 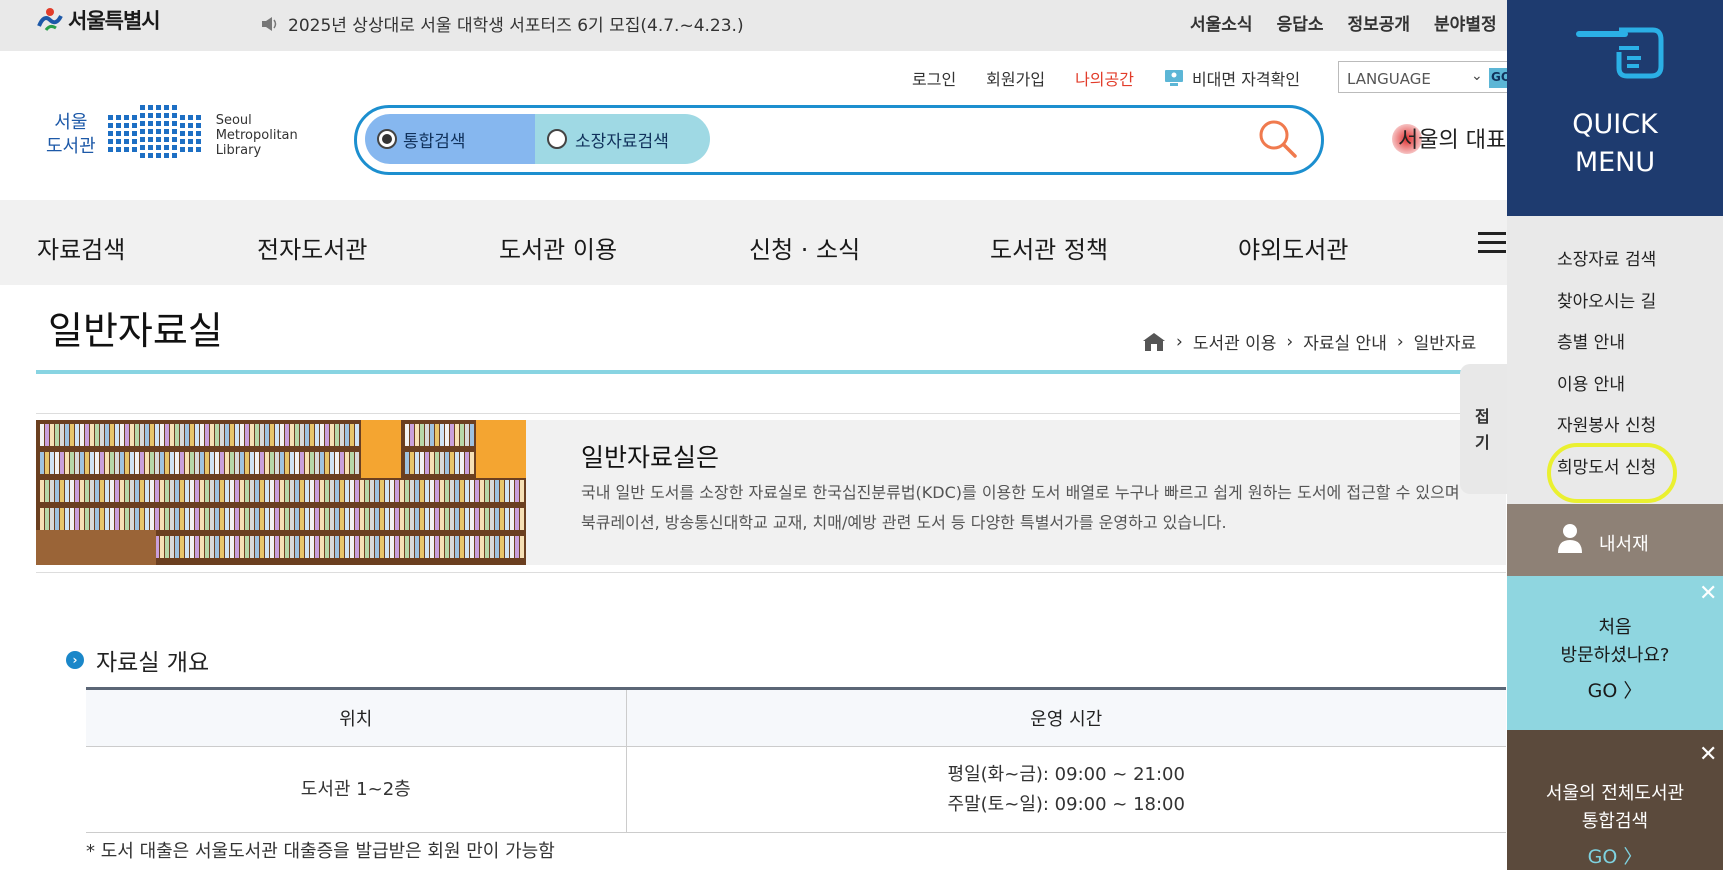 I want to click on nav-library-use: 도서관 이용, so click(x=558, y=247).